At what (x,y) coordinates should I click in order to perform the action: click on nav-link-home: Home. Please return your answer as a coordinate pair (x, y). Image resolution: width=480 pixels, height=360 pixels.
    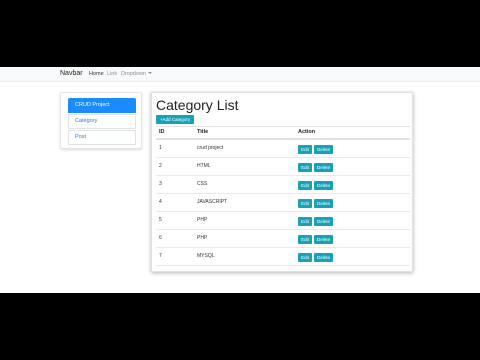
    Looking at the image, I should click on (96, 74).